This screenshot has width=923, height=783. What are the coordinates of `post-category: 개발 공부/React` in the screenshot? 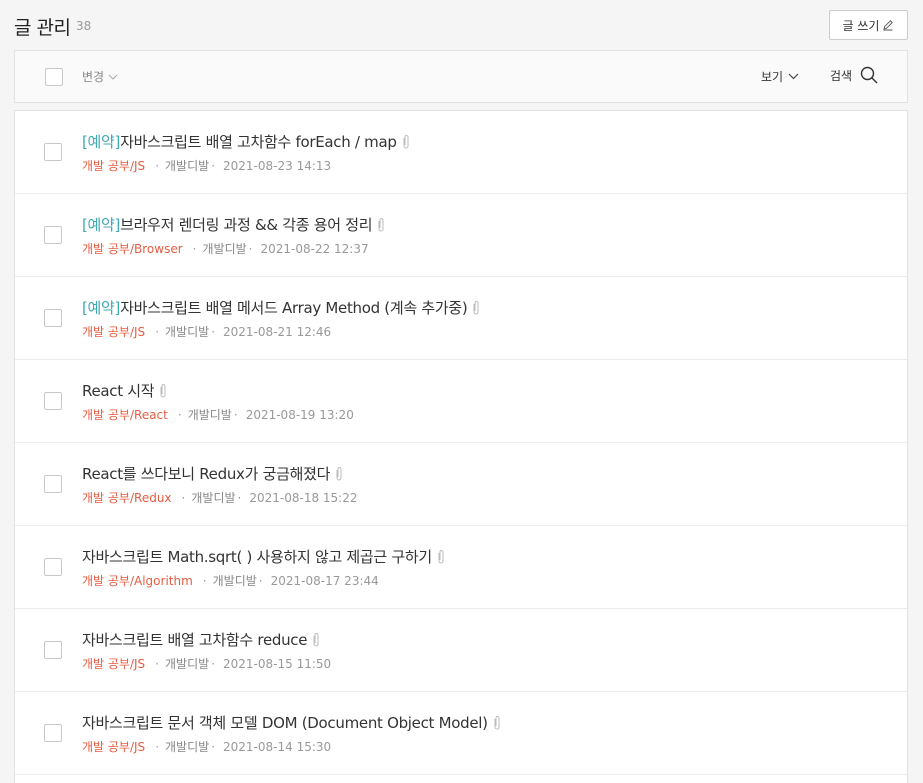 It's located at (125, 414).